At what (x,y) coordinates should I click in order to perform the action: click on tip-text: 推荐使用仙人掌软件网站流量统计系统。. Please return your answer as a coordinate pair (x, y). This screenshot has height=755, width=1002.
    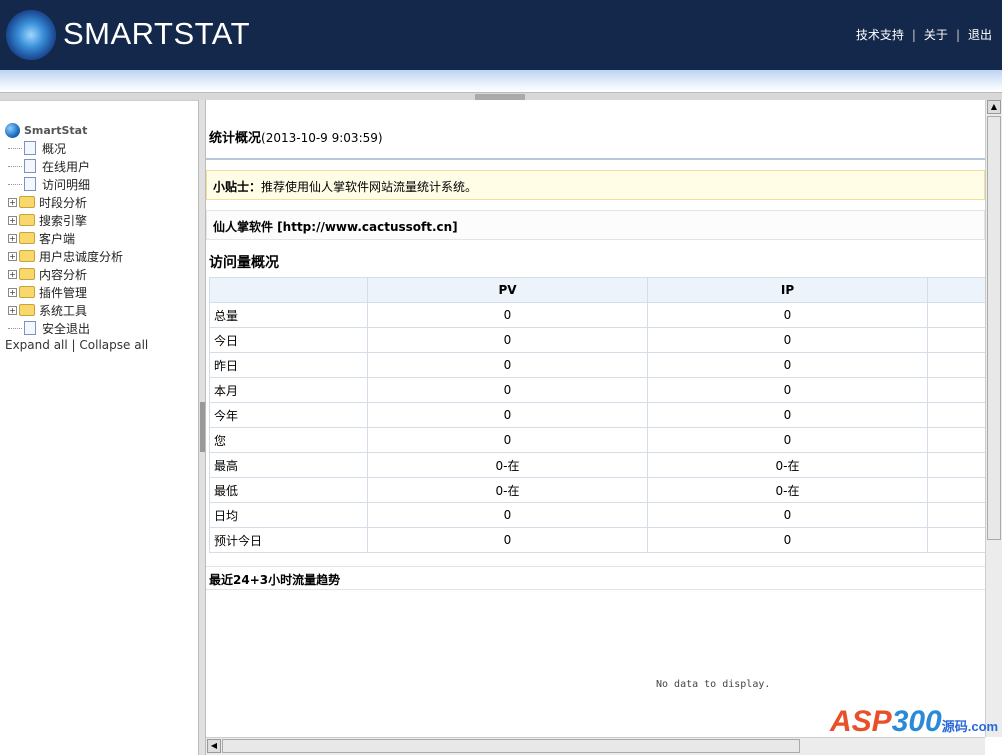
    Looking at the image, I should click on (369, 187).